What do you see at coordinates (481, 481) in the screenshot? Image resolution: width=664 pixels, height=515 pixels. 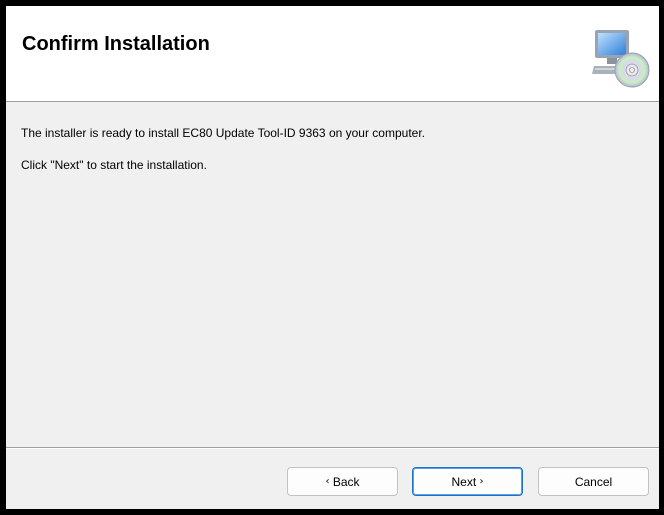 I see `chevron-right-icon: ›` at bounding box center [481, 481].